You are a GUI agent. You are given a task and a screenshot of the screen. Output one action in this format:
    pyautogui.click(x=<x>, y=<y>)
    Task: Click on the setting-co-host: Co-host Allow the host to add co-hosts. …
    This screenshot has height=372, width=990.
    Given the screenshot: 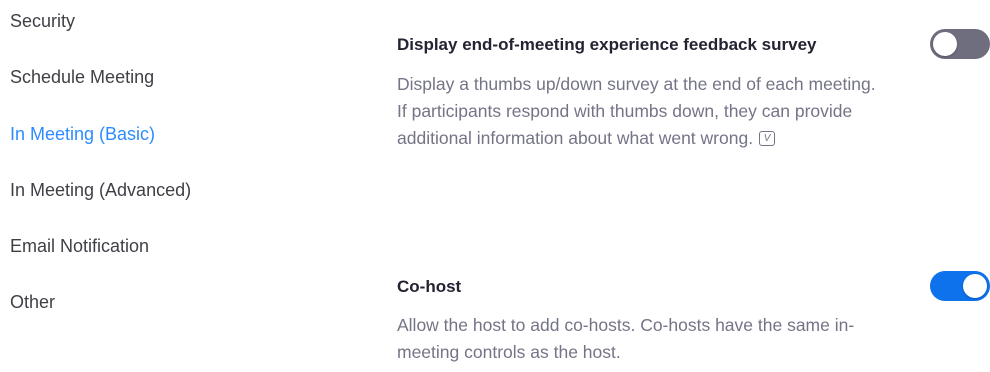 What is the action you would take?
    pyautogui.click(x=647, y=320)
    